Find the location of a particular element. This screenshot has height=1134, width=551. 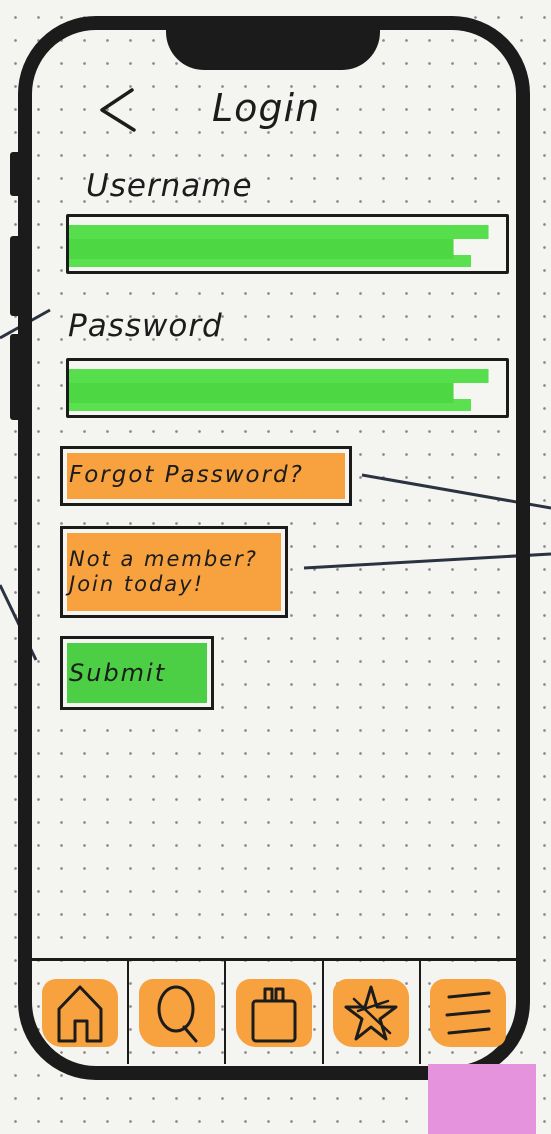

nav-item-favorites is located at coordinates (372, 1012).